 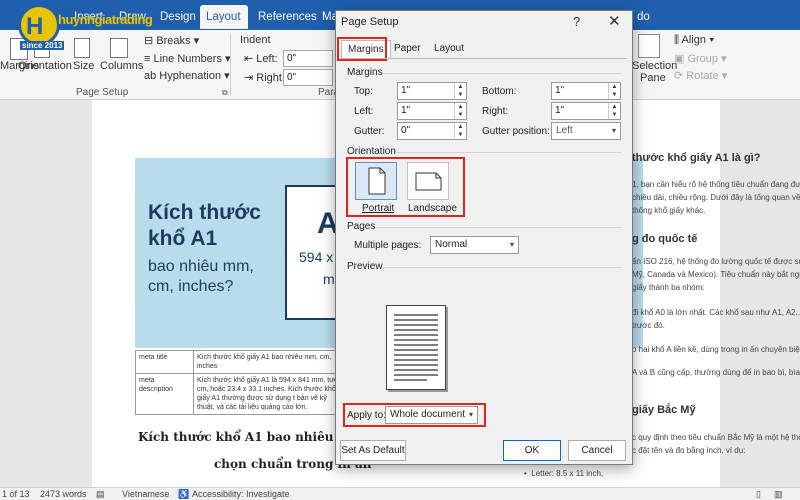 I want to click on tab-references: References, so click(x=287, y=17).